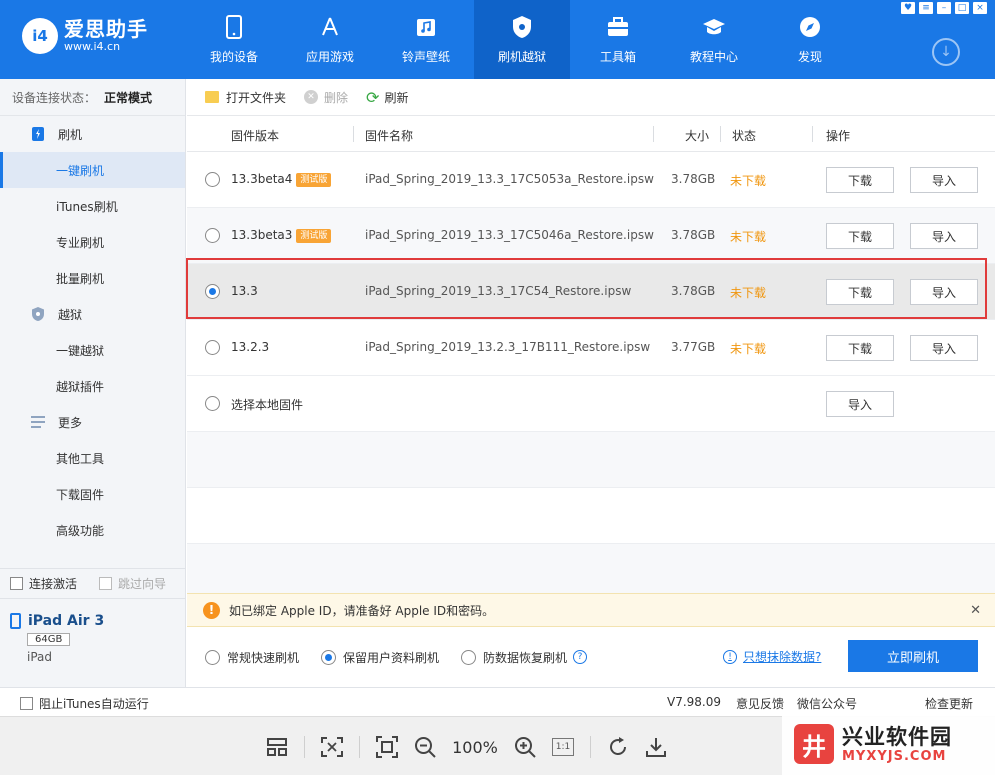 The width and height of the screenshot is (995, 775). I want to click on tablet-icon, so click(15, 621).